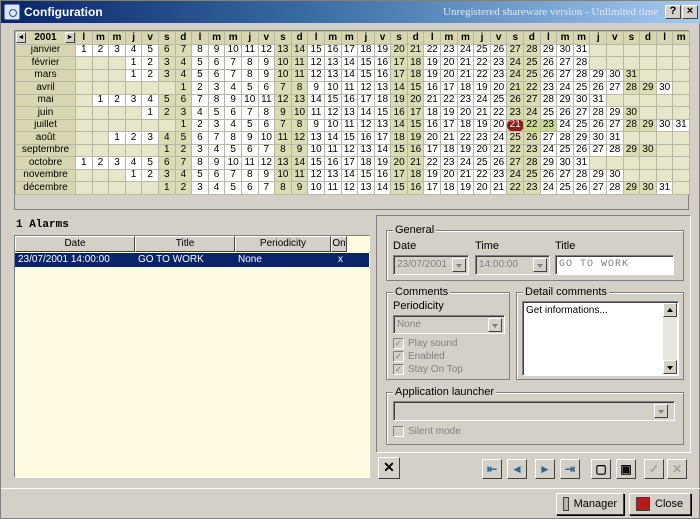 The image size is (700, 519). I want to click on browse-icon, so click(661, 411).